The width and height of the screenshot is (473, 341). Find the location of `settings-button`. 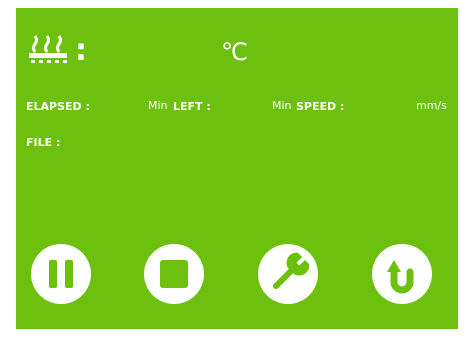

settings-button is located at coordinates (288, 274).